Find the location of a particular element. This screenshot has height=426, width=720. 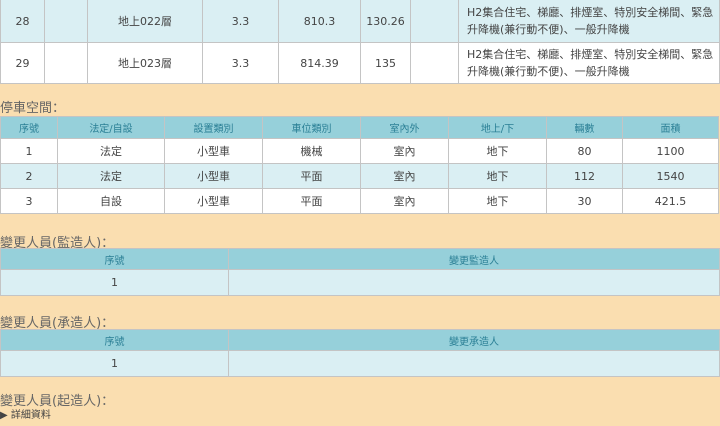

cell: 810.3 is located at coordinates (319, 21).